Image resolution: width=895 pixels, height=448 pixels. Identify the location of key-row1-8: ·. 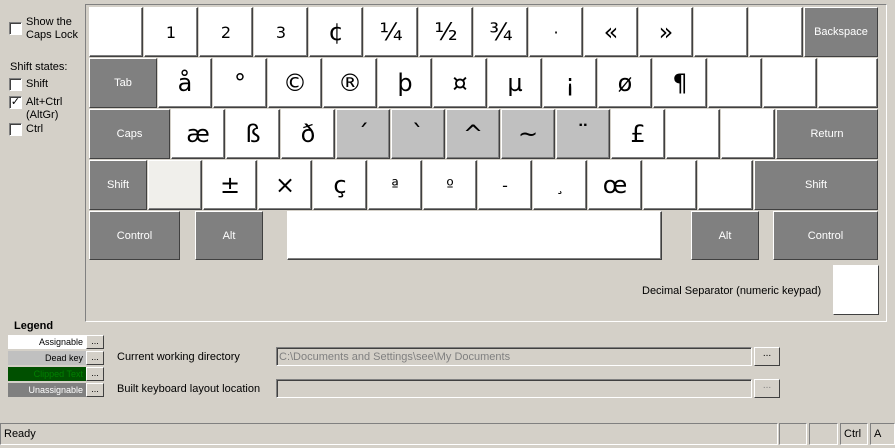
(556, 32).